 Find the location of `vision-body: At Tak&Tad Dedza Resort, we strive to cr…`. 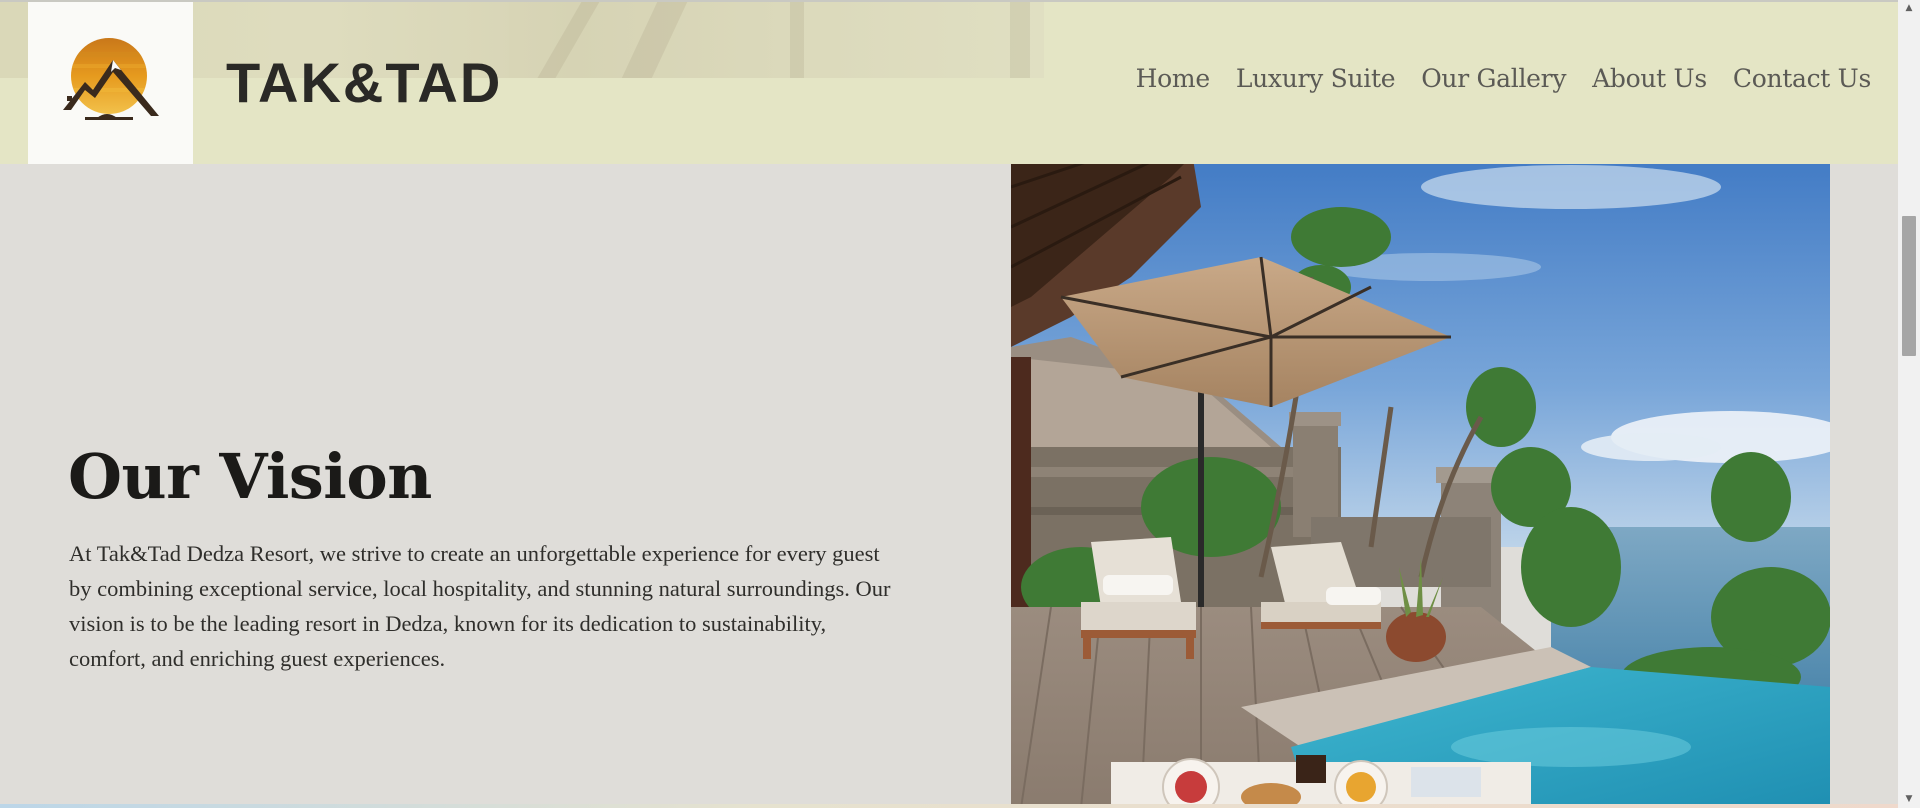

vision-body: At Tak&Tad Dedza Resort, we strive to cr… is located at coordinates (480, 606).